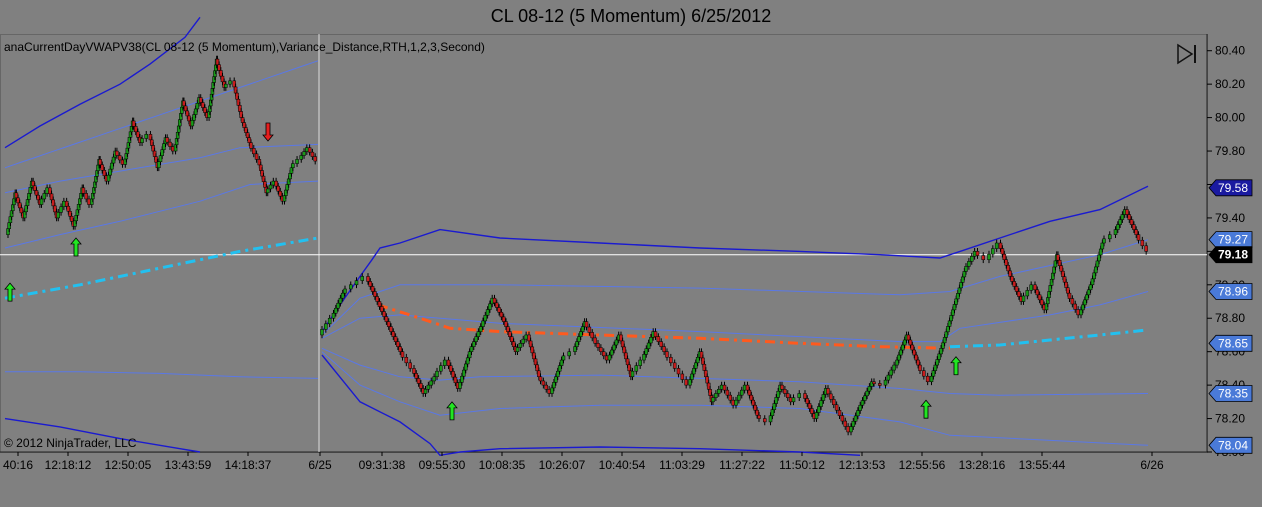  What do you see at coordinates (68, 465) in the screenshot?
I see `time-tick-label: 12:18:12` at bounding box center [68, 465].